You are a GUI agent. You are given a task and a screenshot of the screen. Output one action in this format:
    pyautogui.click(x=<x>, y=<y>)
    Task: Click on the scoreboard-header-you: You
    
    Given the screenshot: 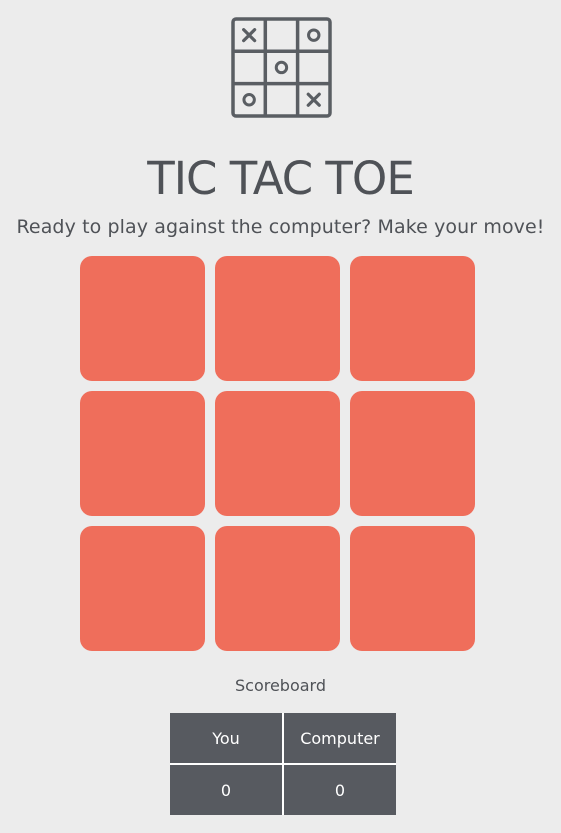 What is the action you would take?
    pyautogui.click(x=227, y=739)
    